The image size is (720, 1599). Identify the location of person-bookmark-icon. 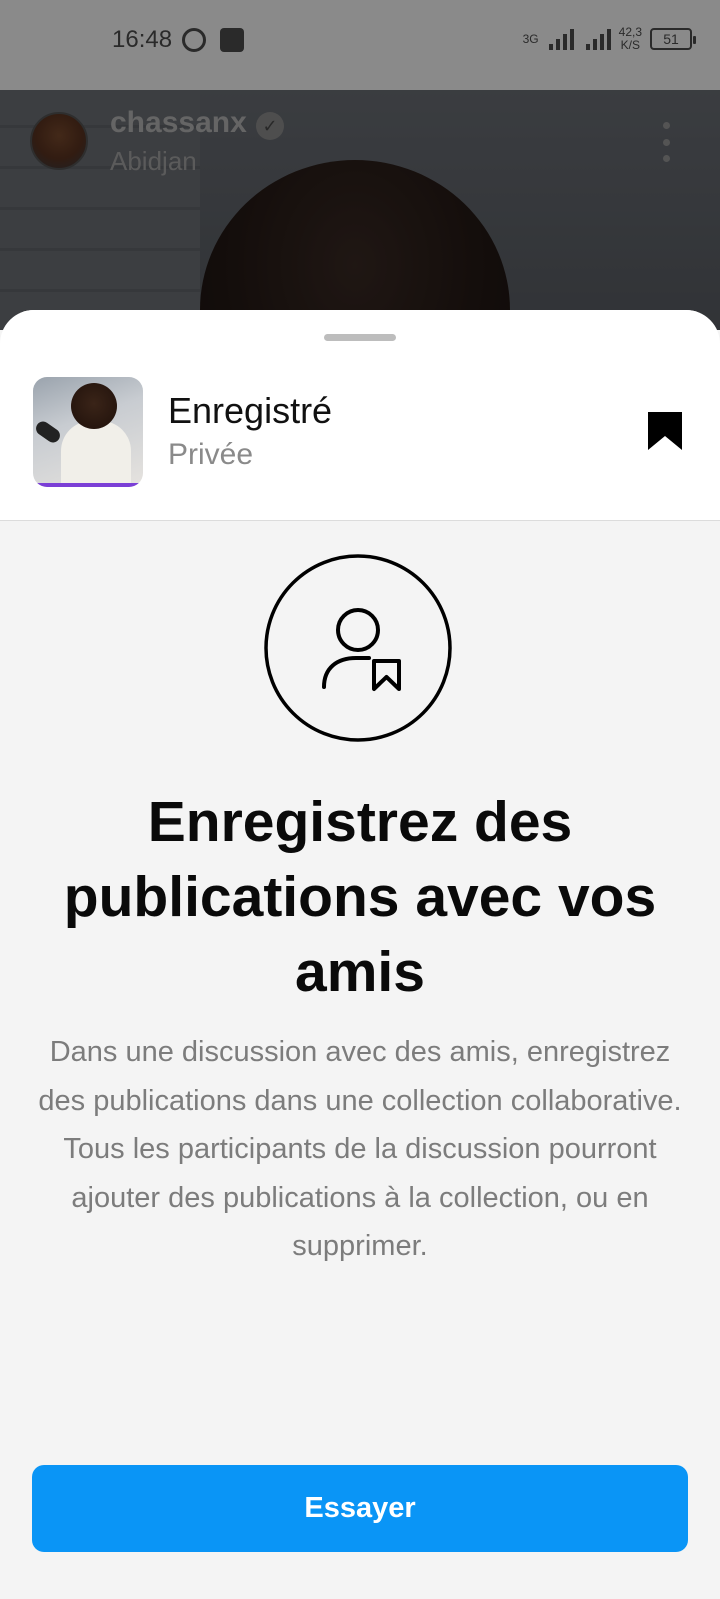
(358, 648).